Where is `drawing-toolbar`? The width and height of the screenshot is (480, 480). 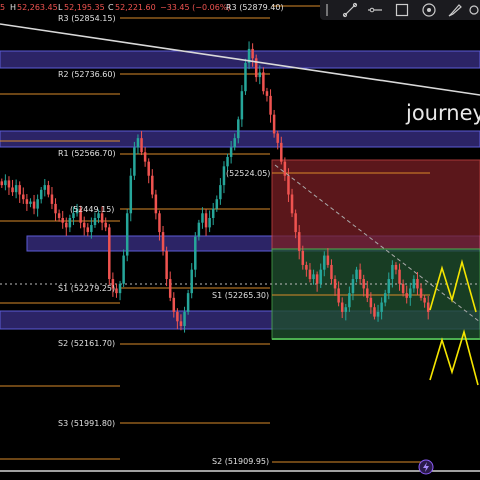
drawing-toolbar is located at coordinates (400, 10).